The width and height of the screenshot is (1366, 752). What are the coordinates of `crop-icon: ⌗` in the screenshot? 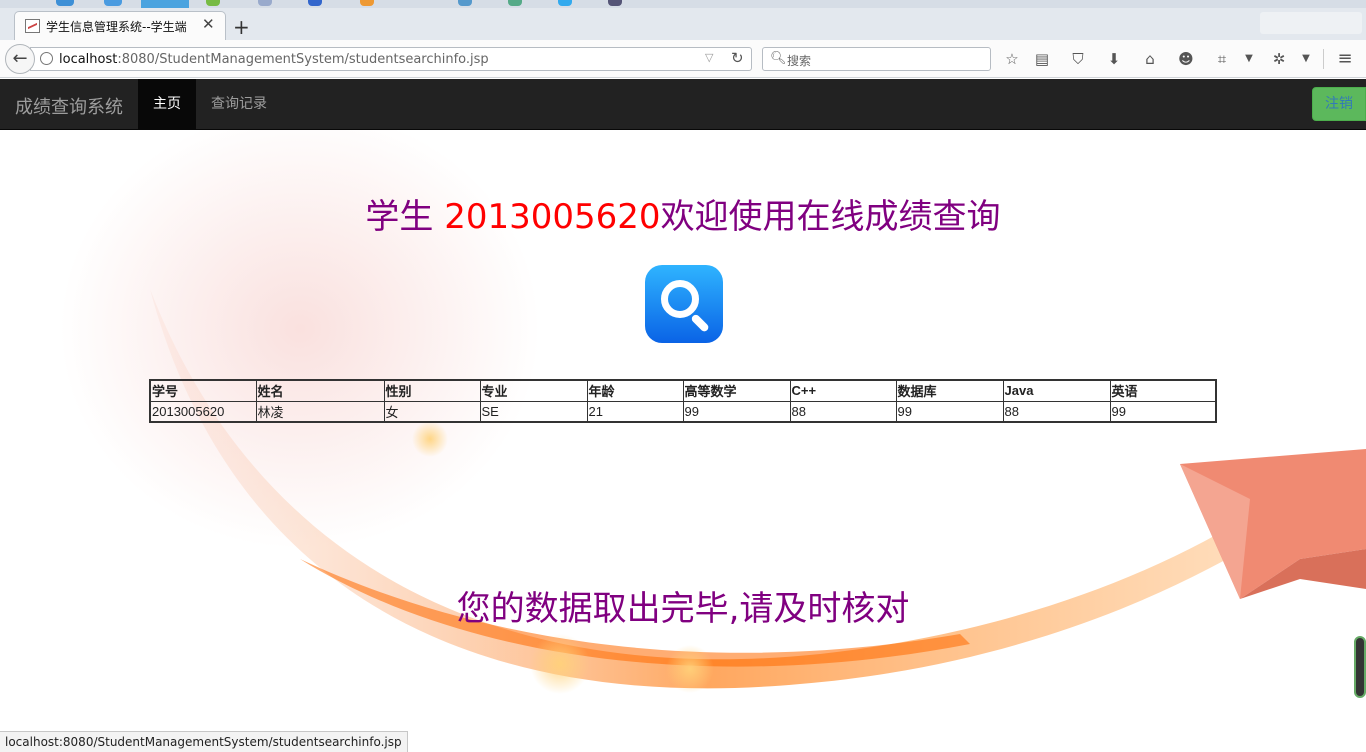 It's located at (1222, 59).